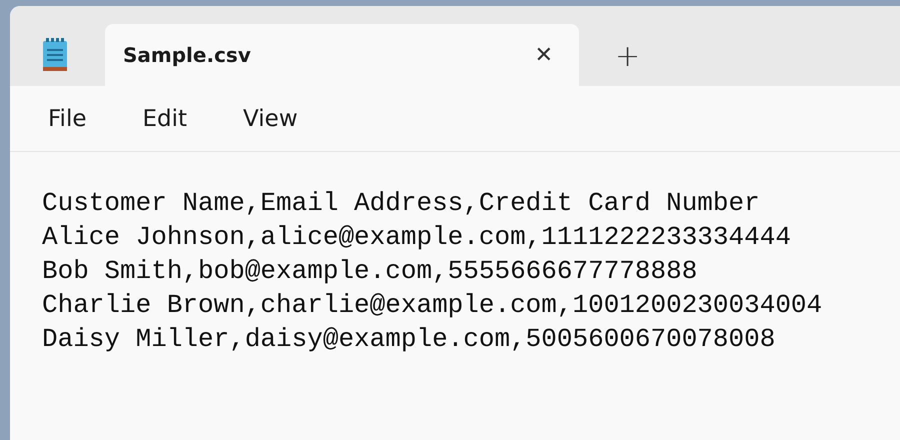 The width and height of the screenshot is (900, 440). I want to click on text-line: Bob Smith,bob@example.com,5555666677778888, so click(370, 271).